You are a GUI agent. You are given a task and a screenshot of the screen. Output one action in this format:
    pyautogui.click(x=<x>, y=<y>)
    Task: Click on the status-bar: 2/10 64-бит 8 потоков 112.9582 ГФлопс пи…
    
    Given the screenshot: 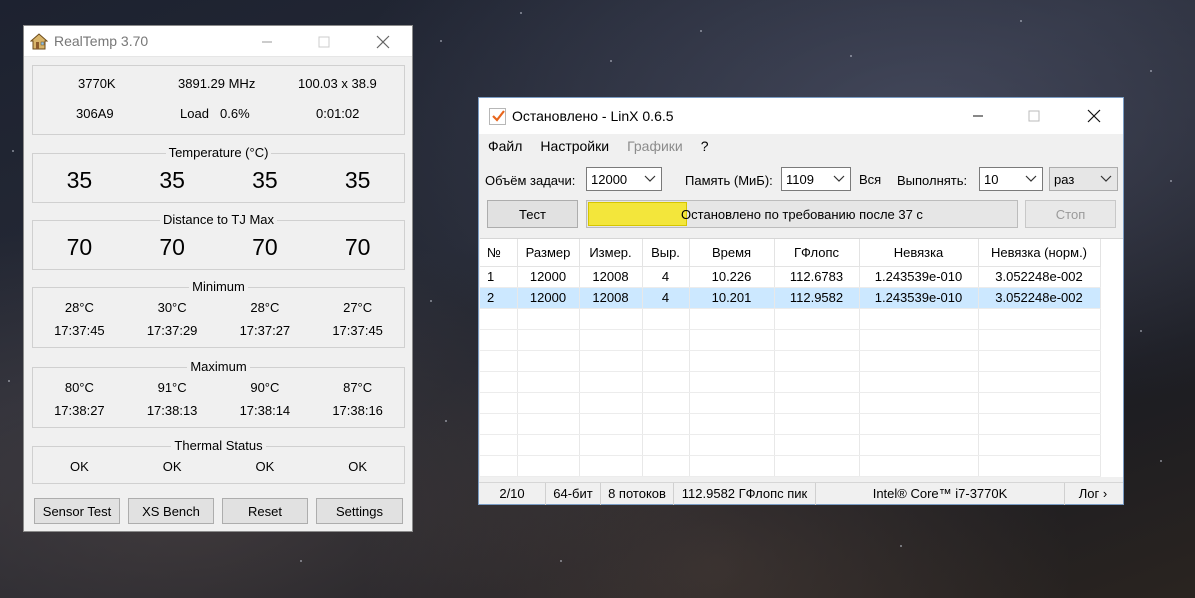 What is the action you would take?
    pyautogui.click(x=801, y=493)
    